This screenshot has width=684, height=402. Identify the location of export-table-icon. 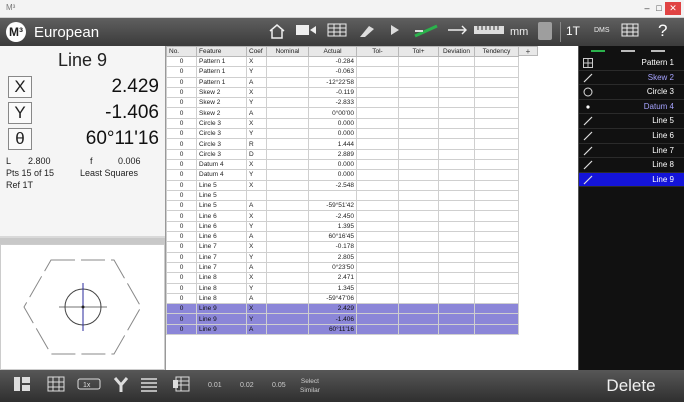
(181, 386).